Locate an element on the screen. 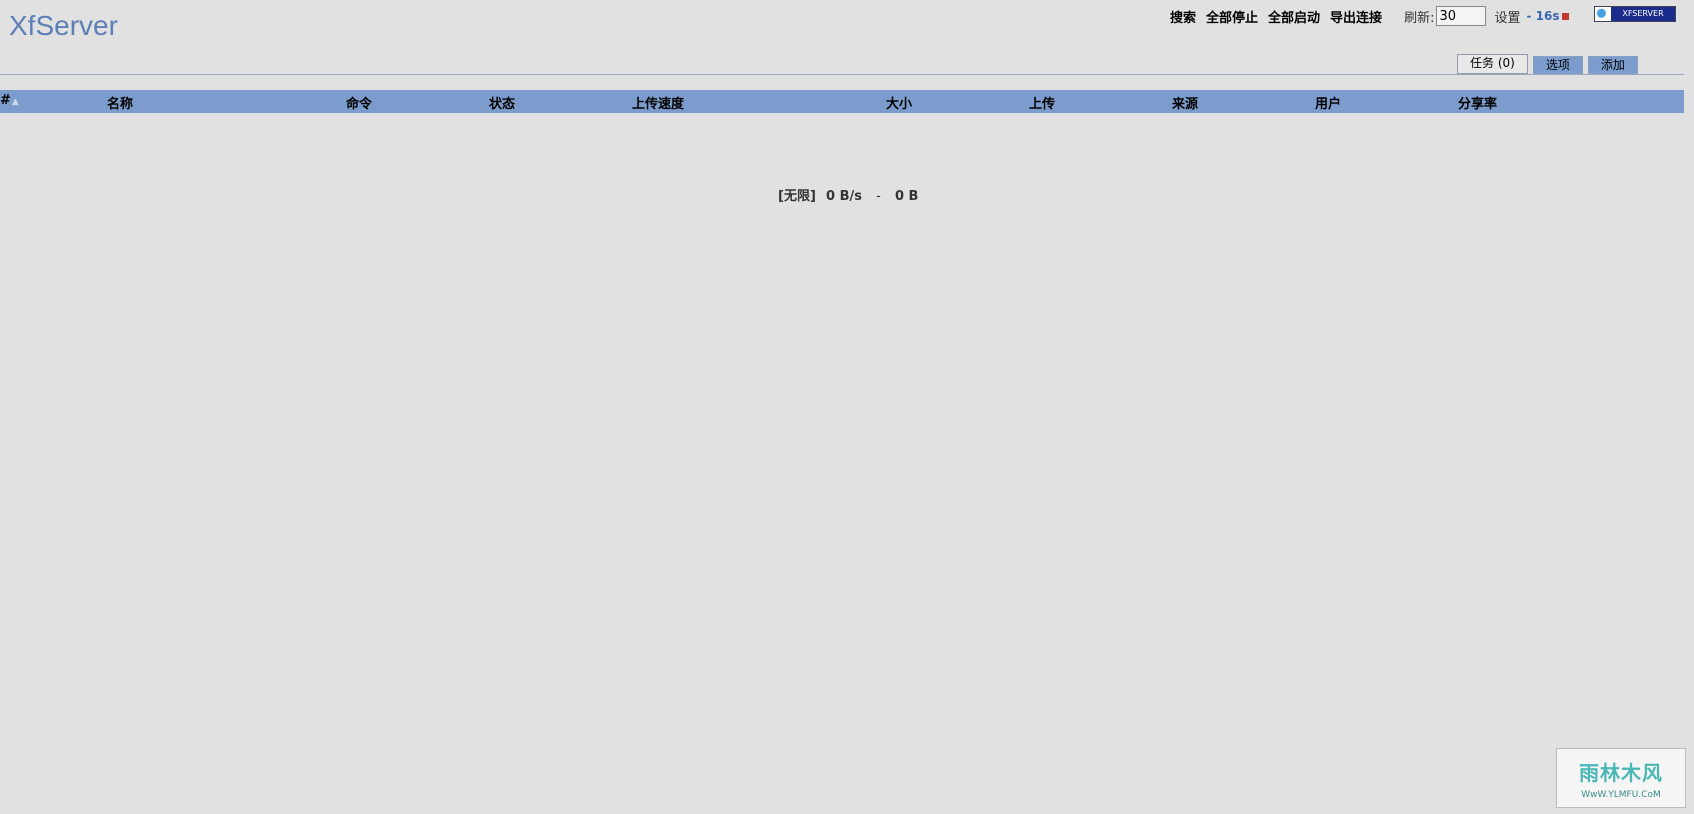 This screenshot has width=1694, height=814. refresh-label: 刷新: is located at coordinates (1419, 18).